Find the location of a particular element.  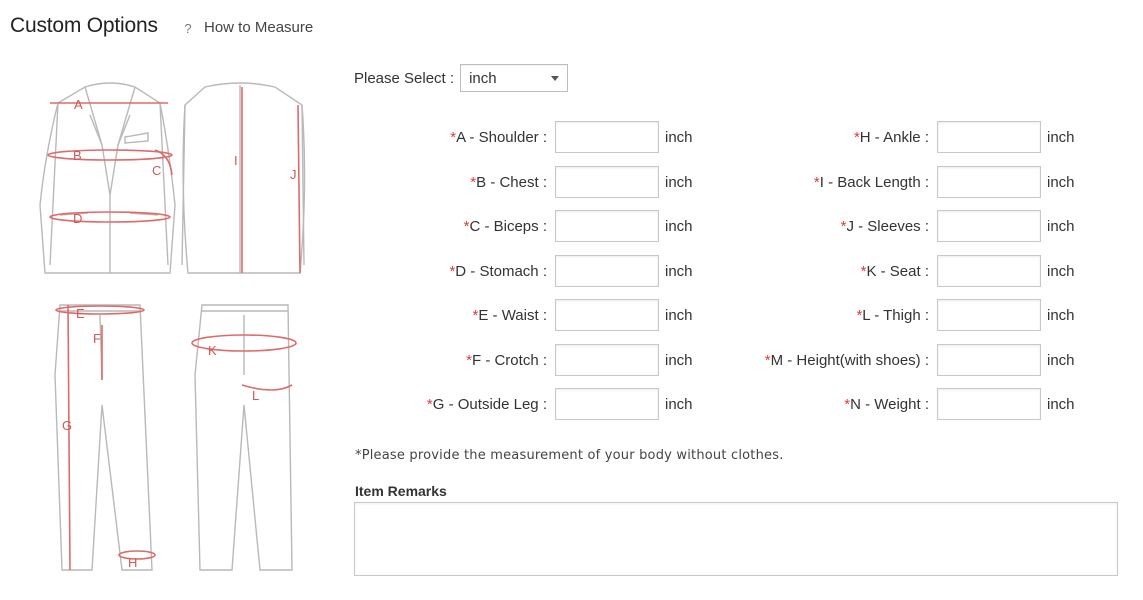

field-row-shoulder: *A - Shoulder : inch is located at coordinates (525, 137).